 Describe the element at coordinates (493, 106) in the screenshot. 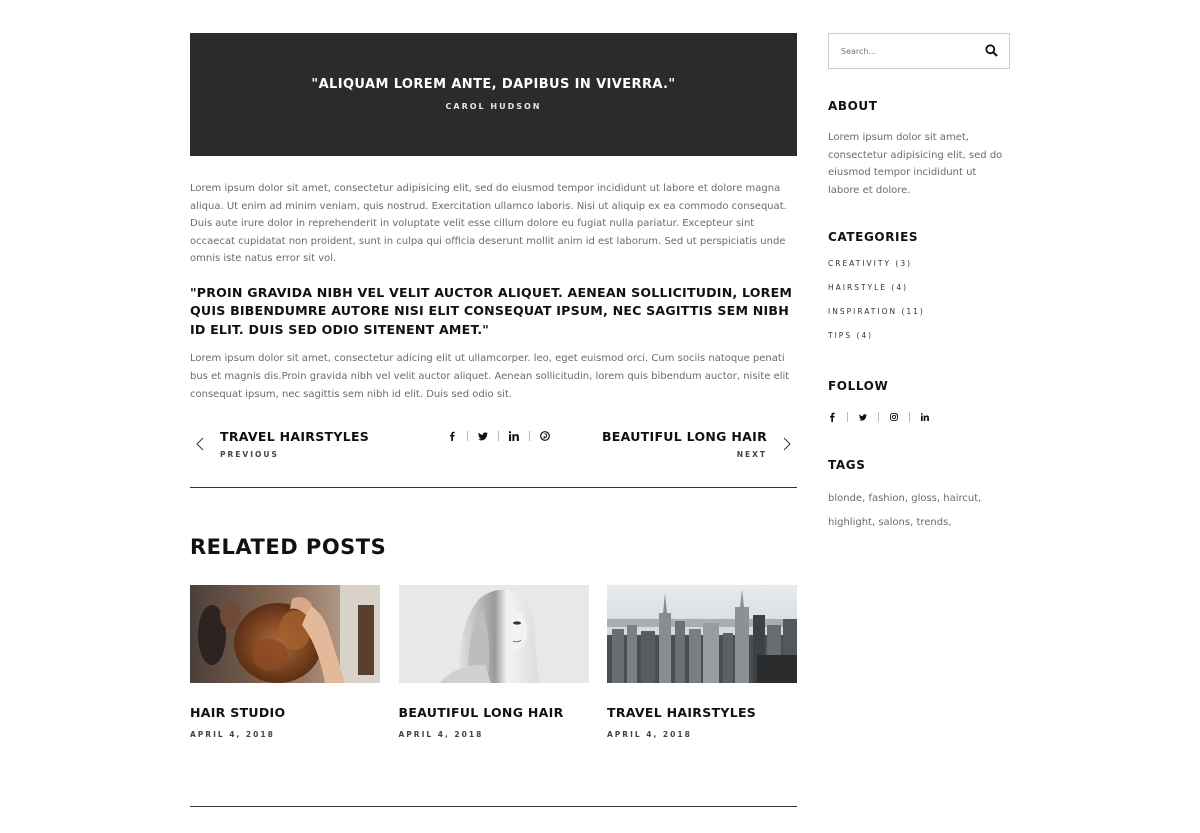

I see `quote-author: CAROL HUDSON` at that location.